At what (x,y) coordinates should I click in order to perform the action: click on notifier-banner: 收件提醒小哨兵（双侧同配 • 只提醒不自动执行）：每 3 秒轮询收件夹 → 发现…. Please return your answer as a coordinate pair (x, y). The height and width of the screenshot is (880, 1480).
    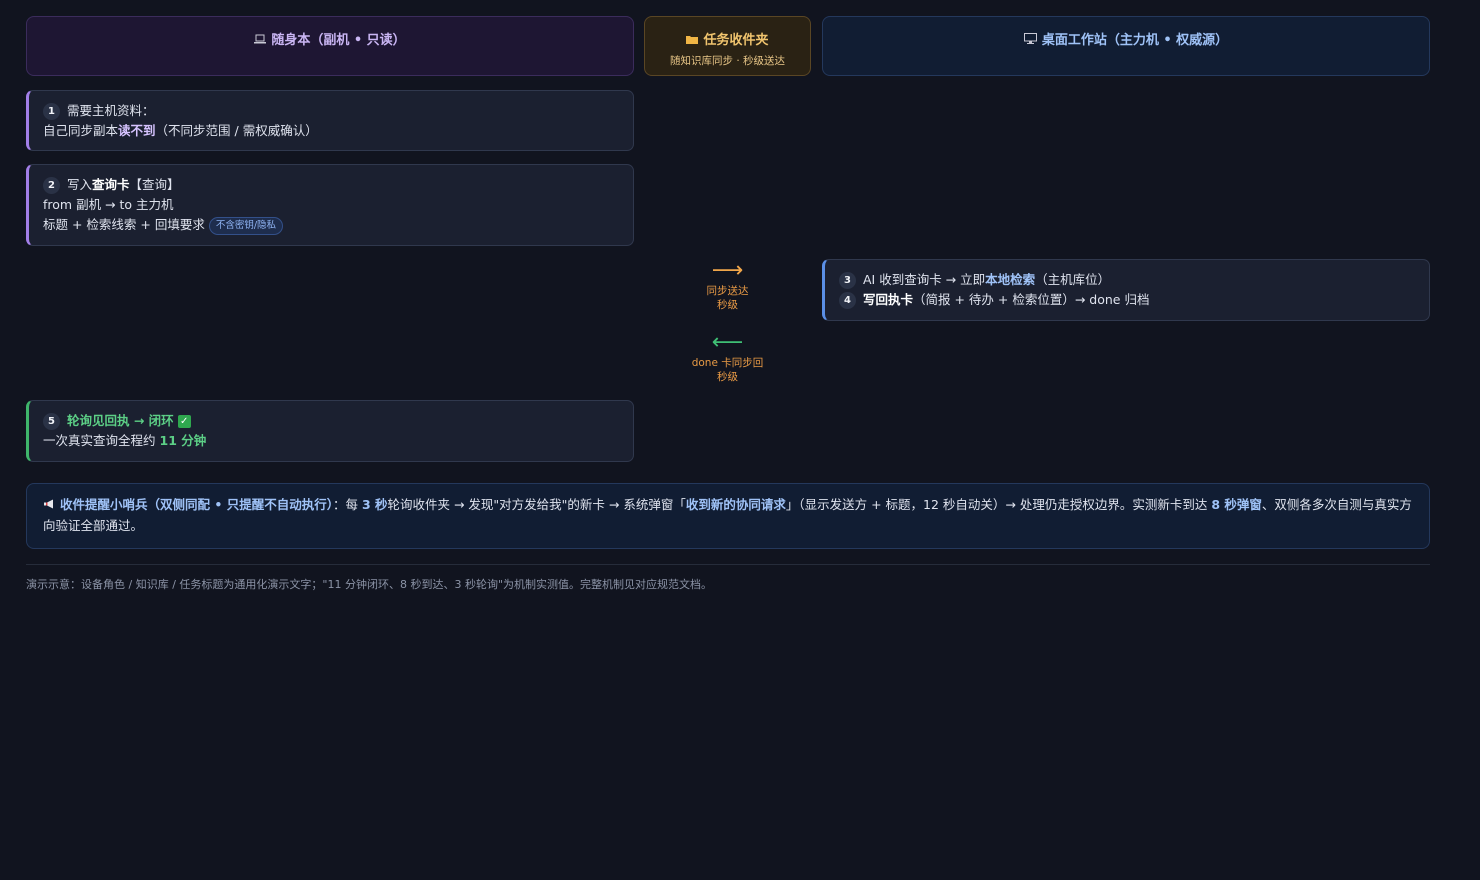
    Looking at the image, I should click on (728, 516).